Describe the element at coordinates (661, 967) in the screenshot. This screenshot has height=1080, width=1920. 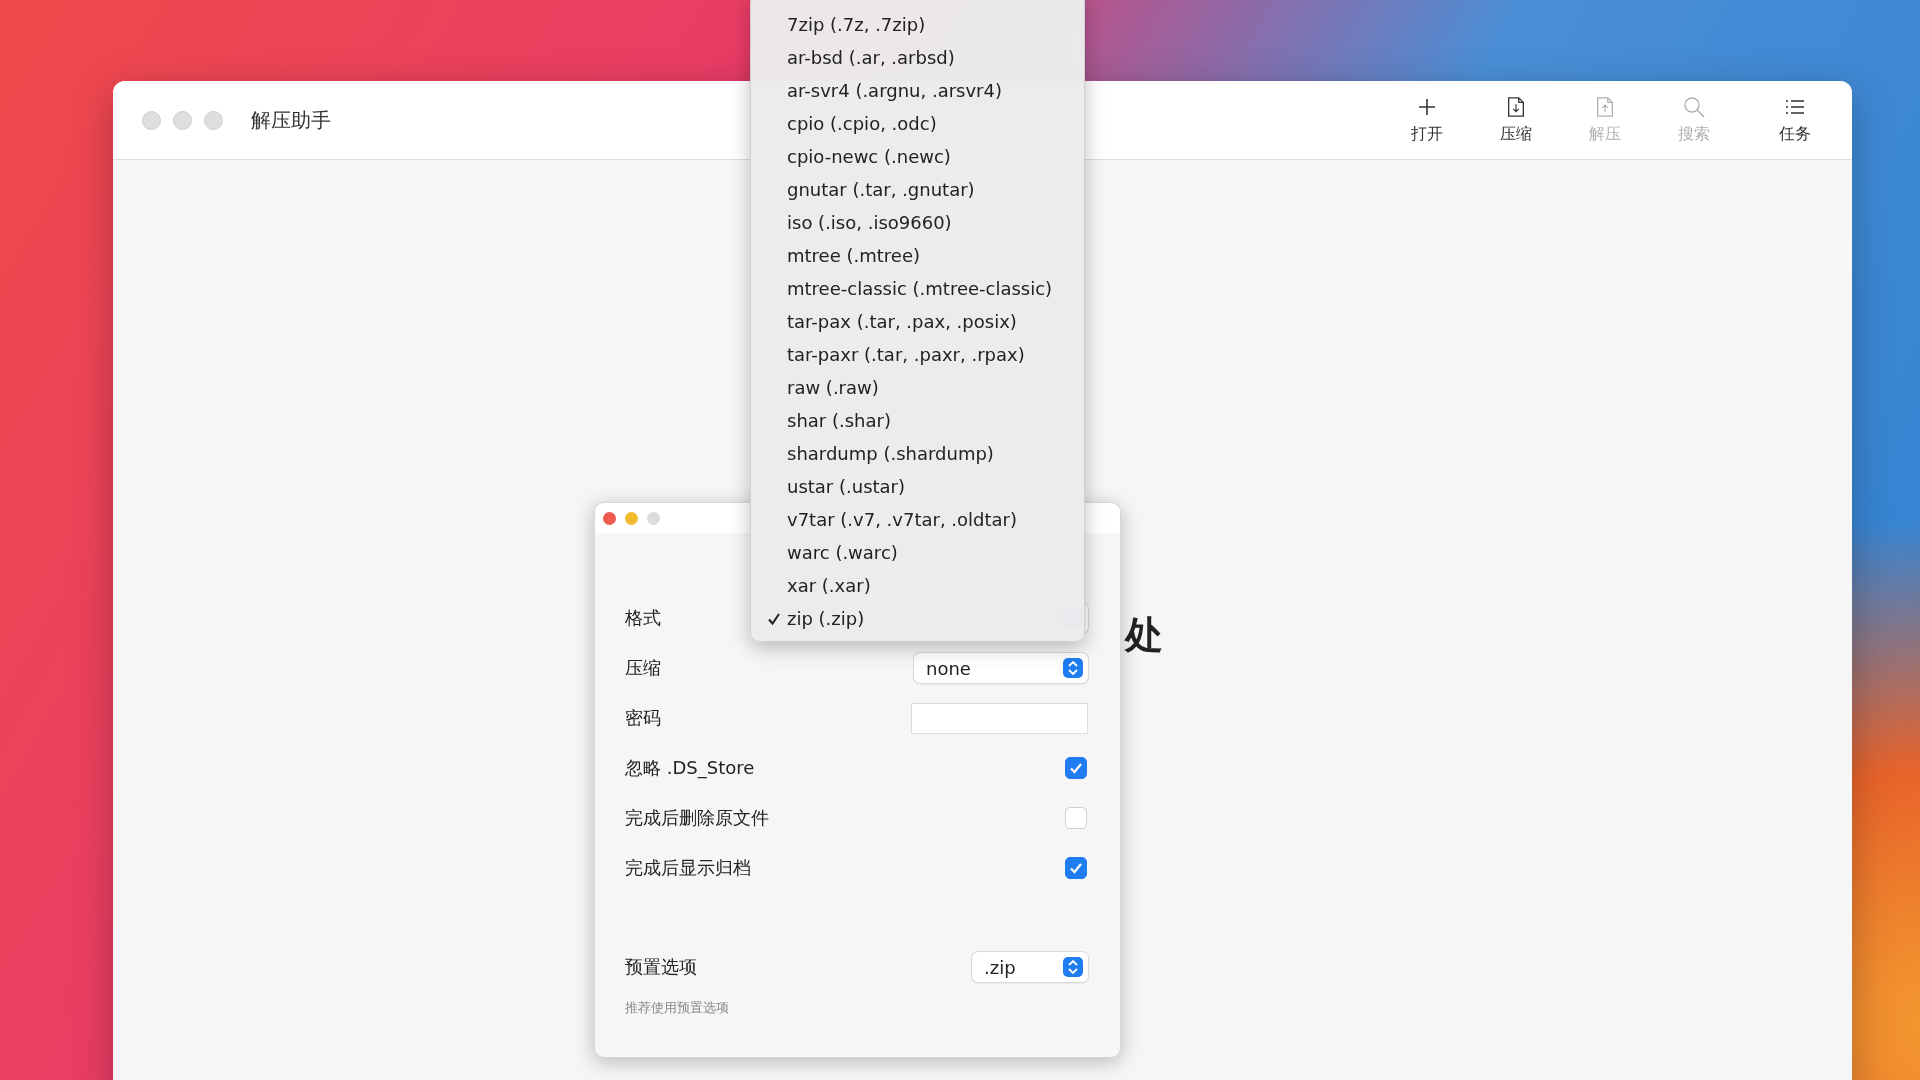
I see `option-label: 预置选项` at that location.